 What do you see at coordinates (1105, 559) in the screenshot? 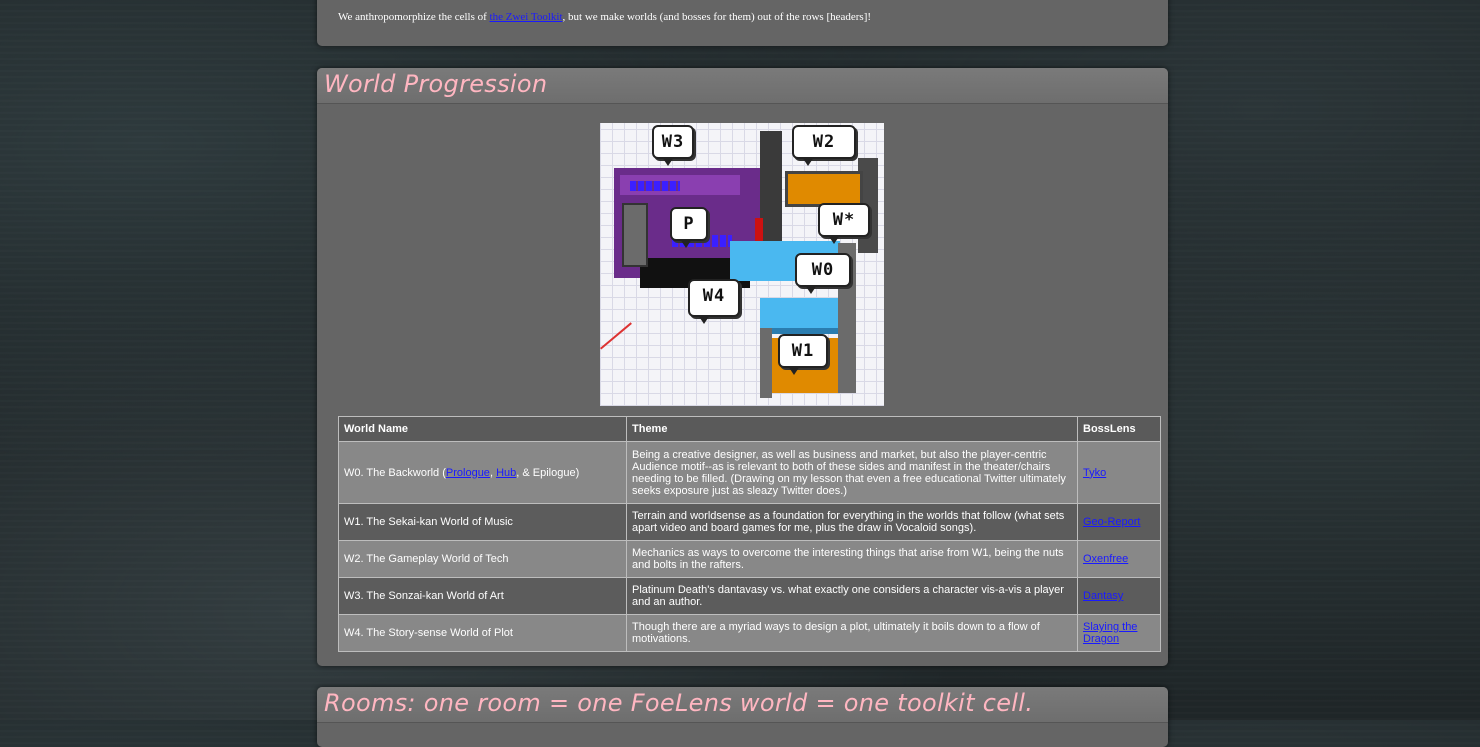
I see `boss-link-oxenfree: Oxenfree` at bounding box center [1105, 559].